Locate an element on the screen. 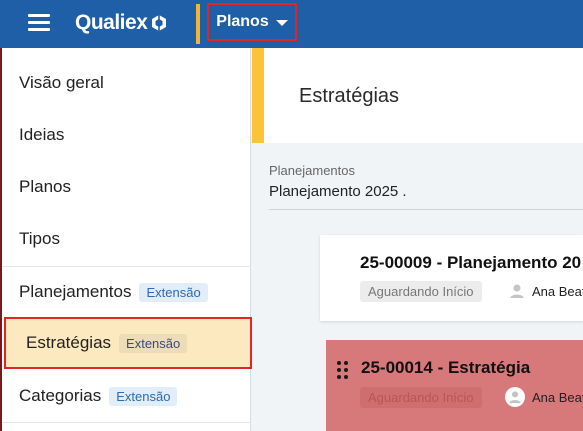 The image size is (583, 431). menu-icon is located at coordinates (39, 23).